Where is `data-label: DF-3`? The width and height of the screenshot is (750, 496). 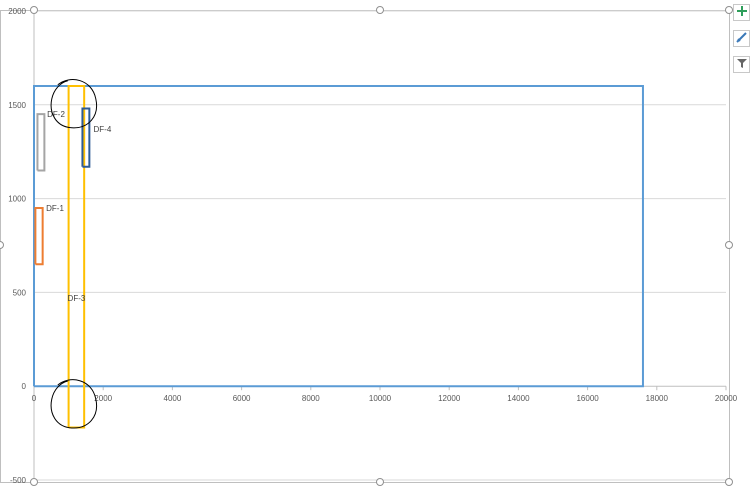
data-label: DF-3 is located at coordinates (77, 298).